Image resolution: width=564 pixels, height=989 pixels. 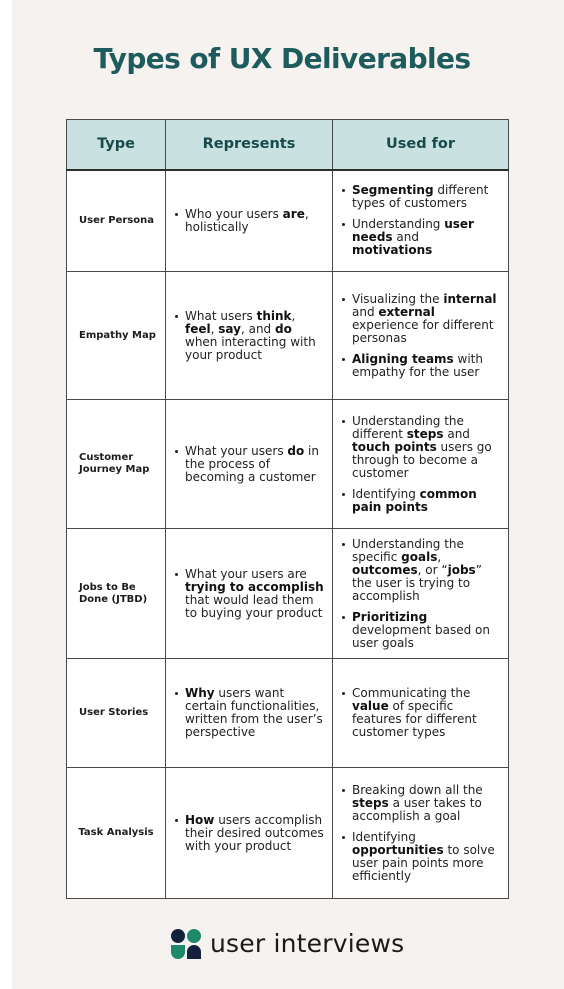 I want to click on text-segment: What your users, so click(x=236, y=450).